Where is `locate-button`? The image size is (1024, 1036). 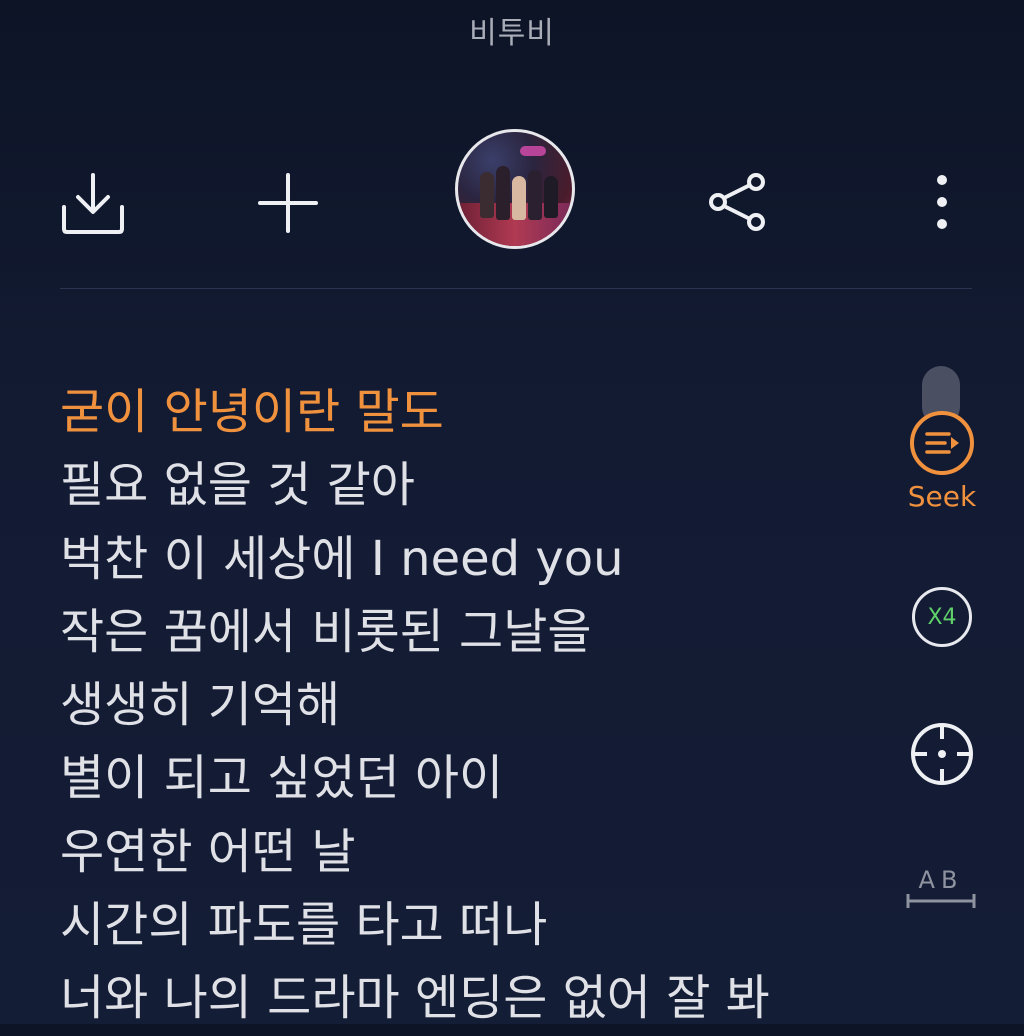 locate-button is located at coordinates (942, 754).